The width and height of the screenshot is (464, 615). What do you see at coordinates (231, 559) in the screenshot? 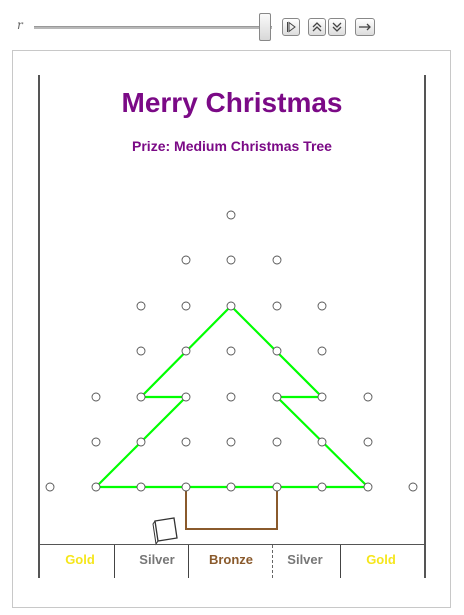
I see `bin-label-bronze: Bronze` at bounding box center [231, 559].